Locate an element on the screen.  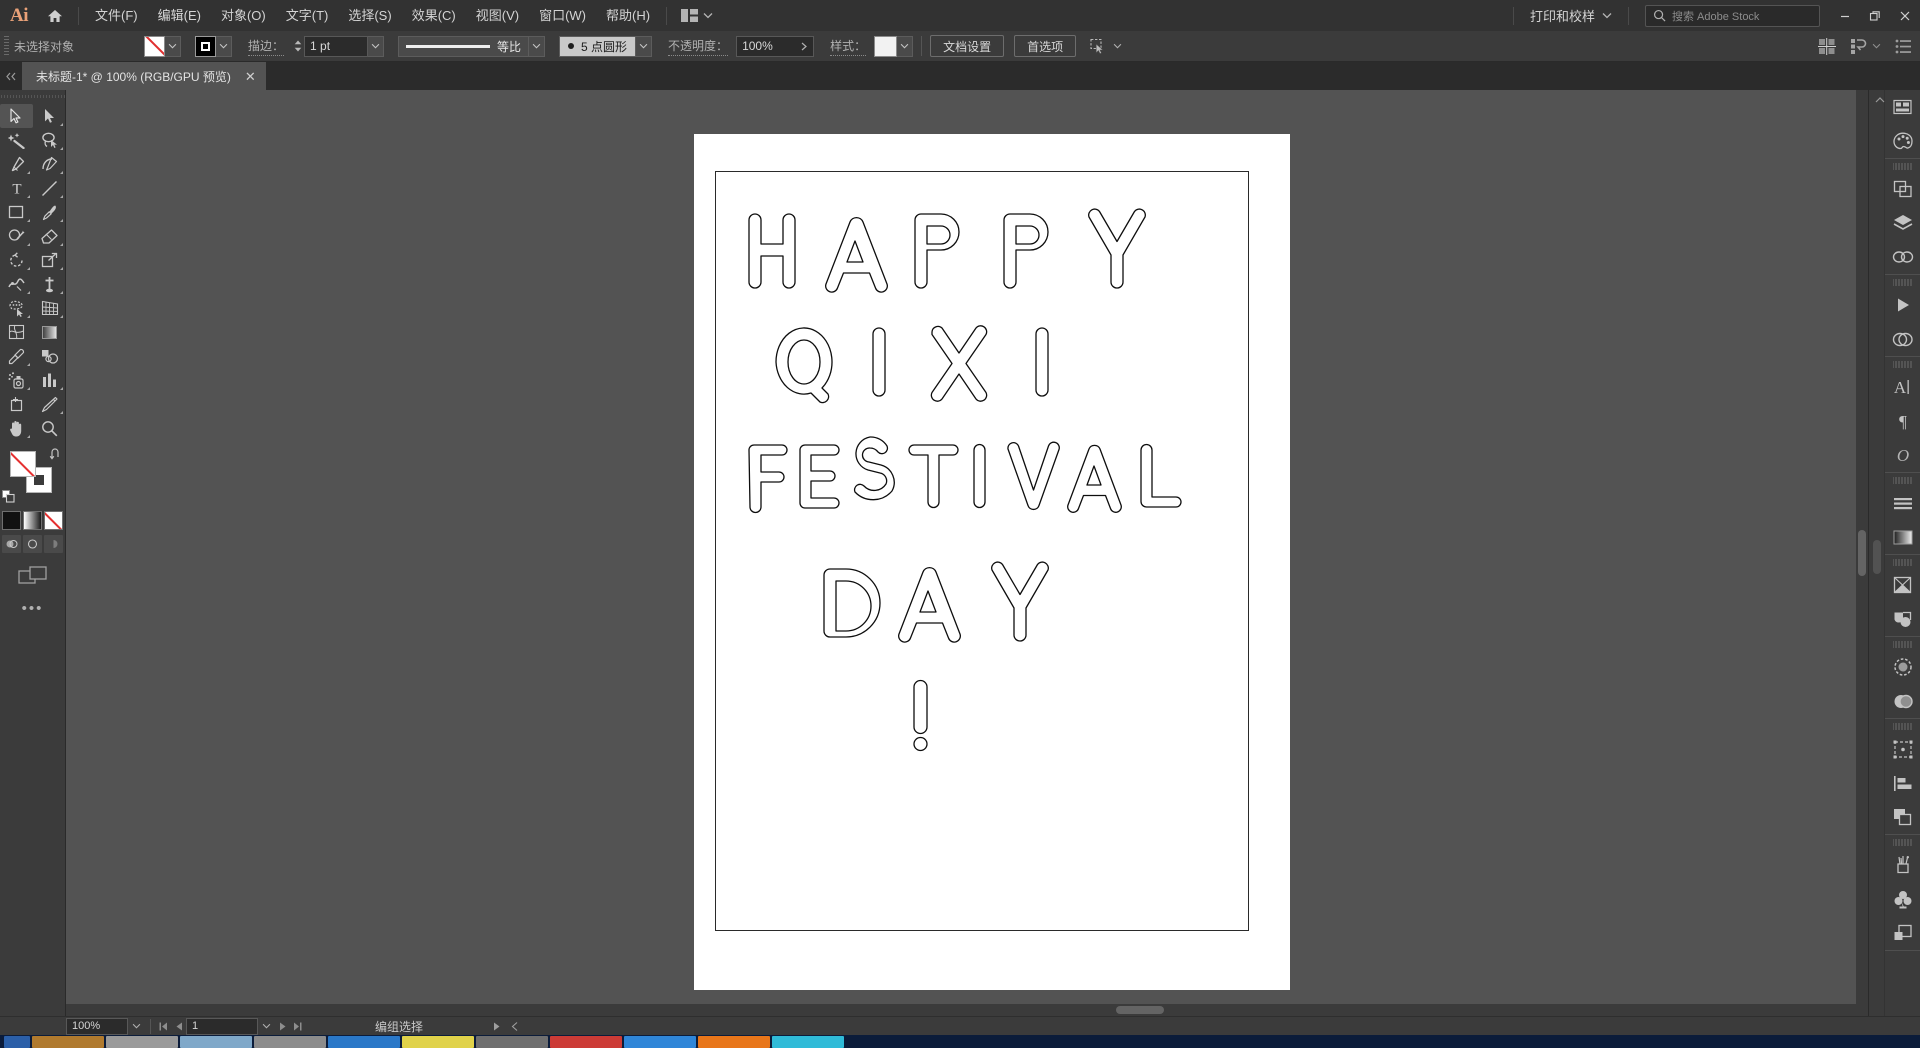
control-bar-grip is located at coordinates (6, 46).